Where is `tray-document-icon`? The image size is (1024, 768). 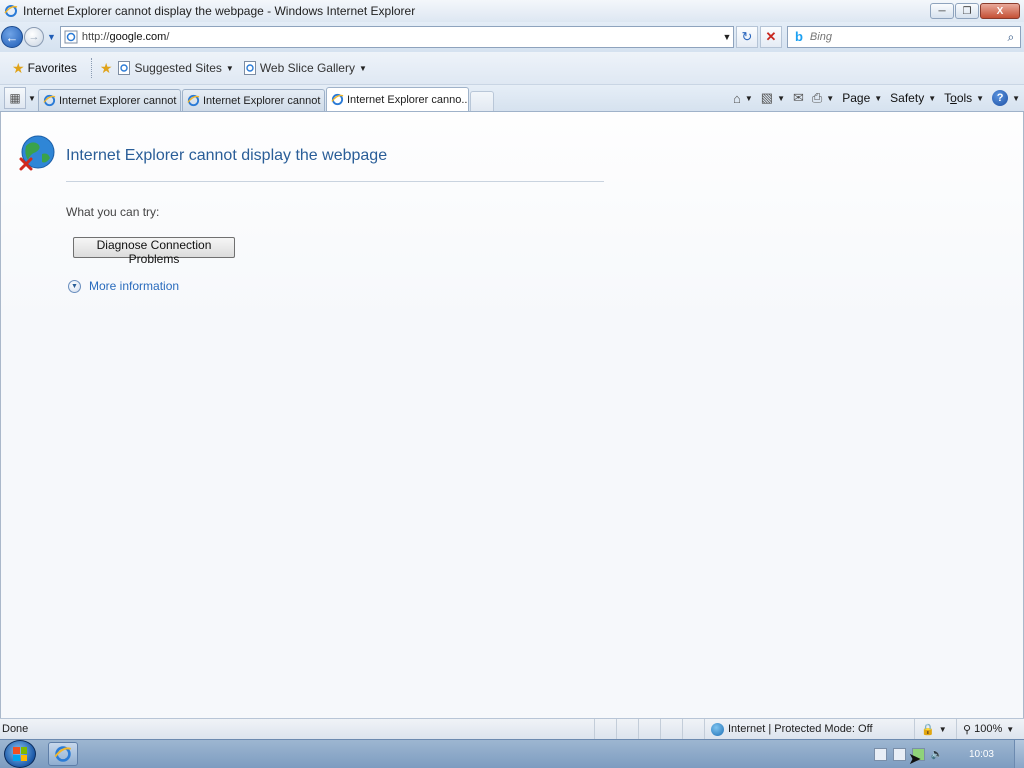 tray-document-icon is located at coordinates (880, 754).